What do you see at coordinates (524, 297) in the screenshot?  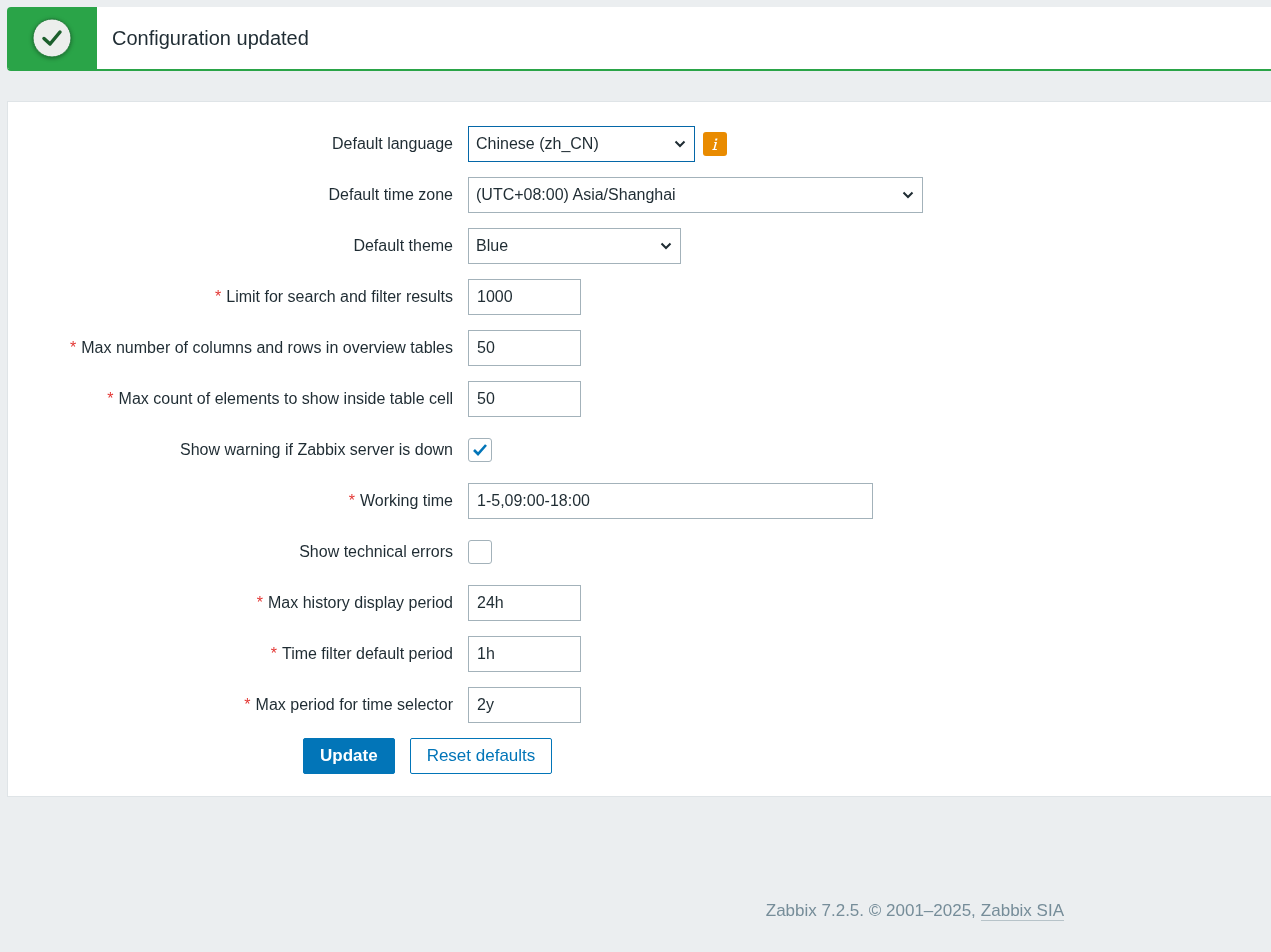 I see `text-input: 1000` at bounding box center [524, 297].